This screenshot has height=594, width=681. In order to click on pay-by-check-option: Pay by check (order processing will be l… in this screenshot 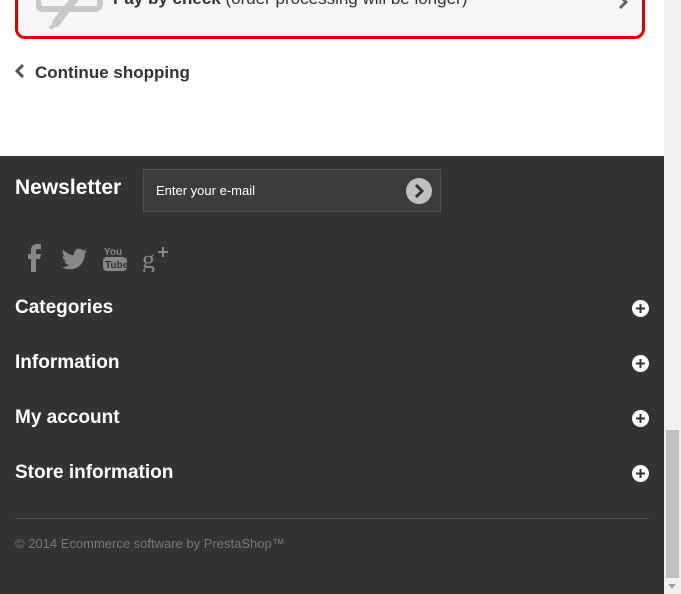, I will do `click(330, 19)`.